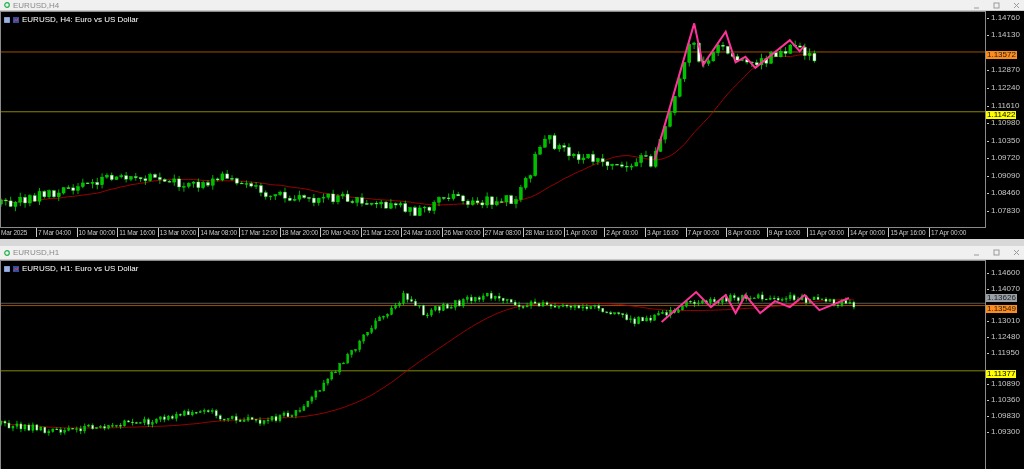 The image size is (1024, 469). What do you see at coordinates (1003, 288) in the screenshot?
I see `price-label: 1.14070` at bounding box center [1003, 288].